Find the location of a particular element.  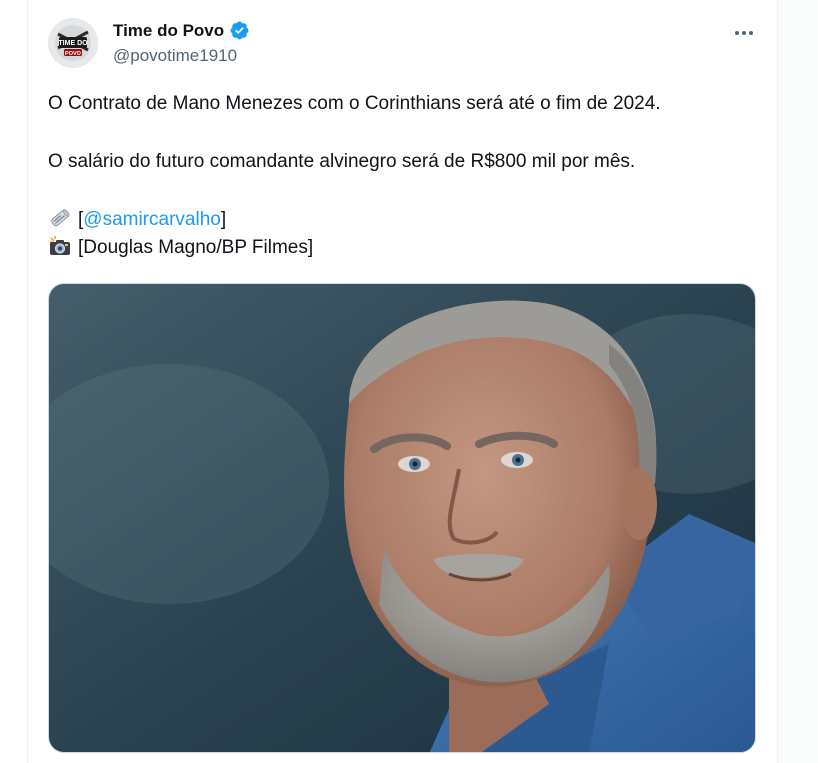

side-panel-edge is located at coordinates (798, 381).